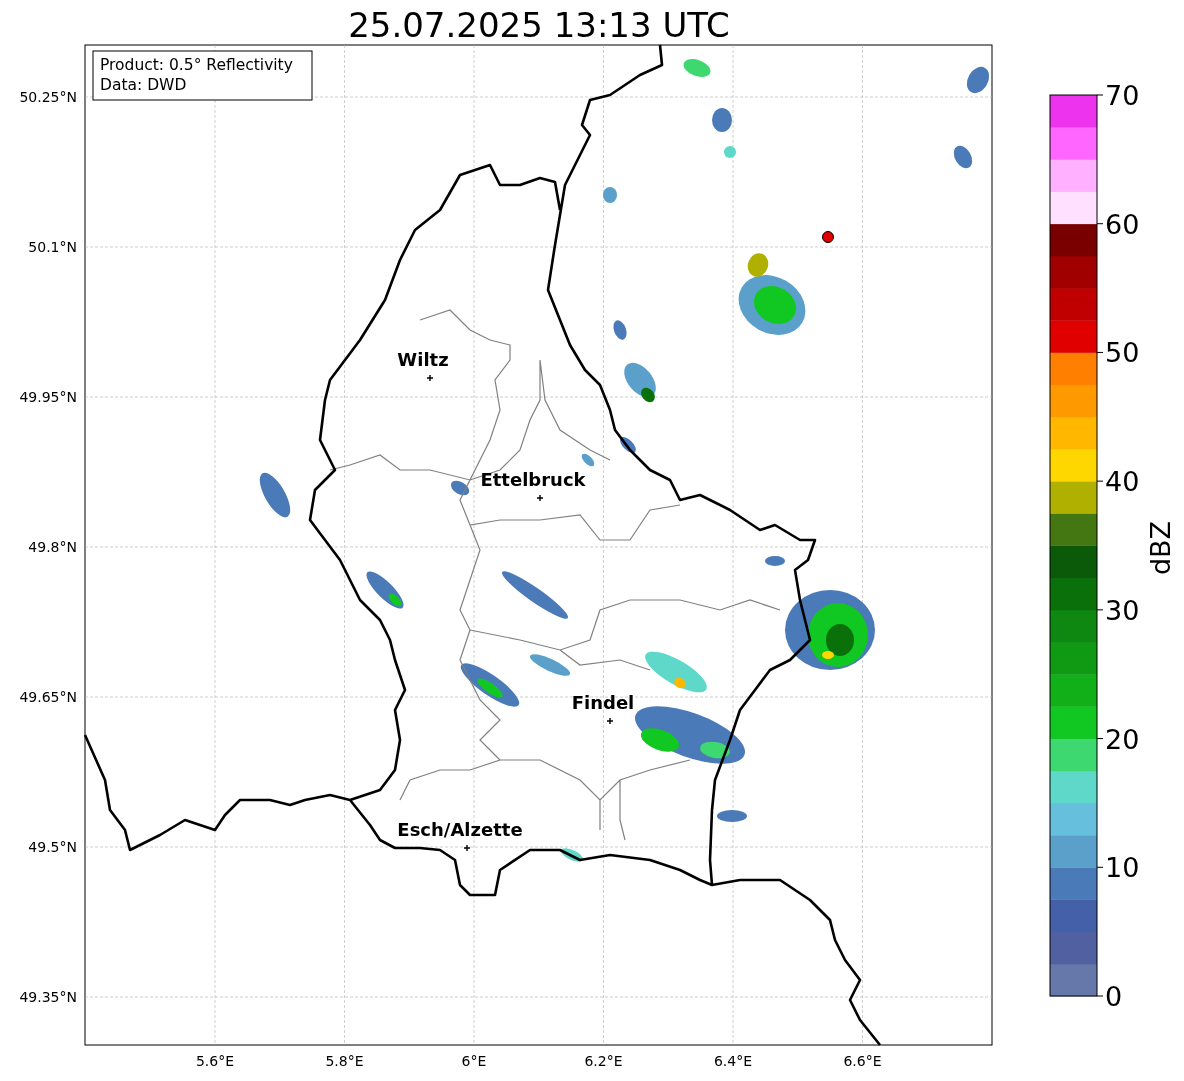  I want to click on city-label: Findel, so click(603, 702).